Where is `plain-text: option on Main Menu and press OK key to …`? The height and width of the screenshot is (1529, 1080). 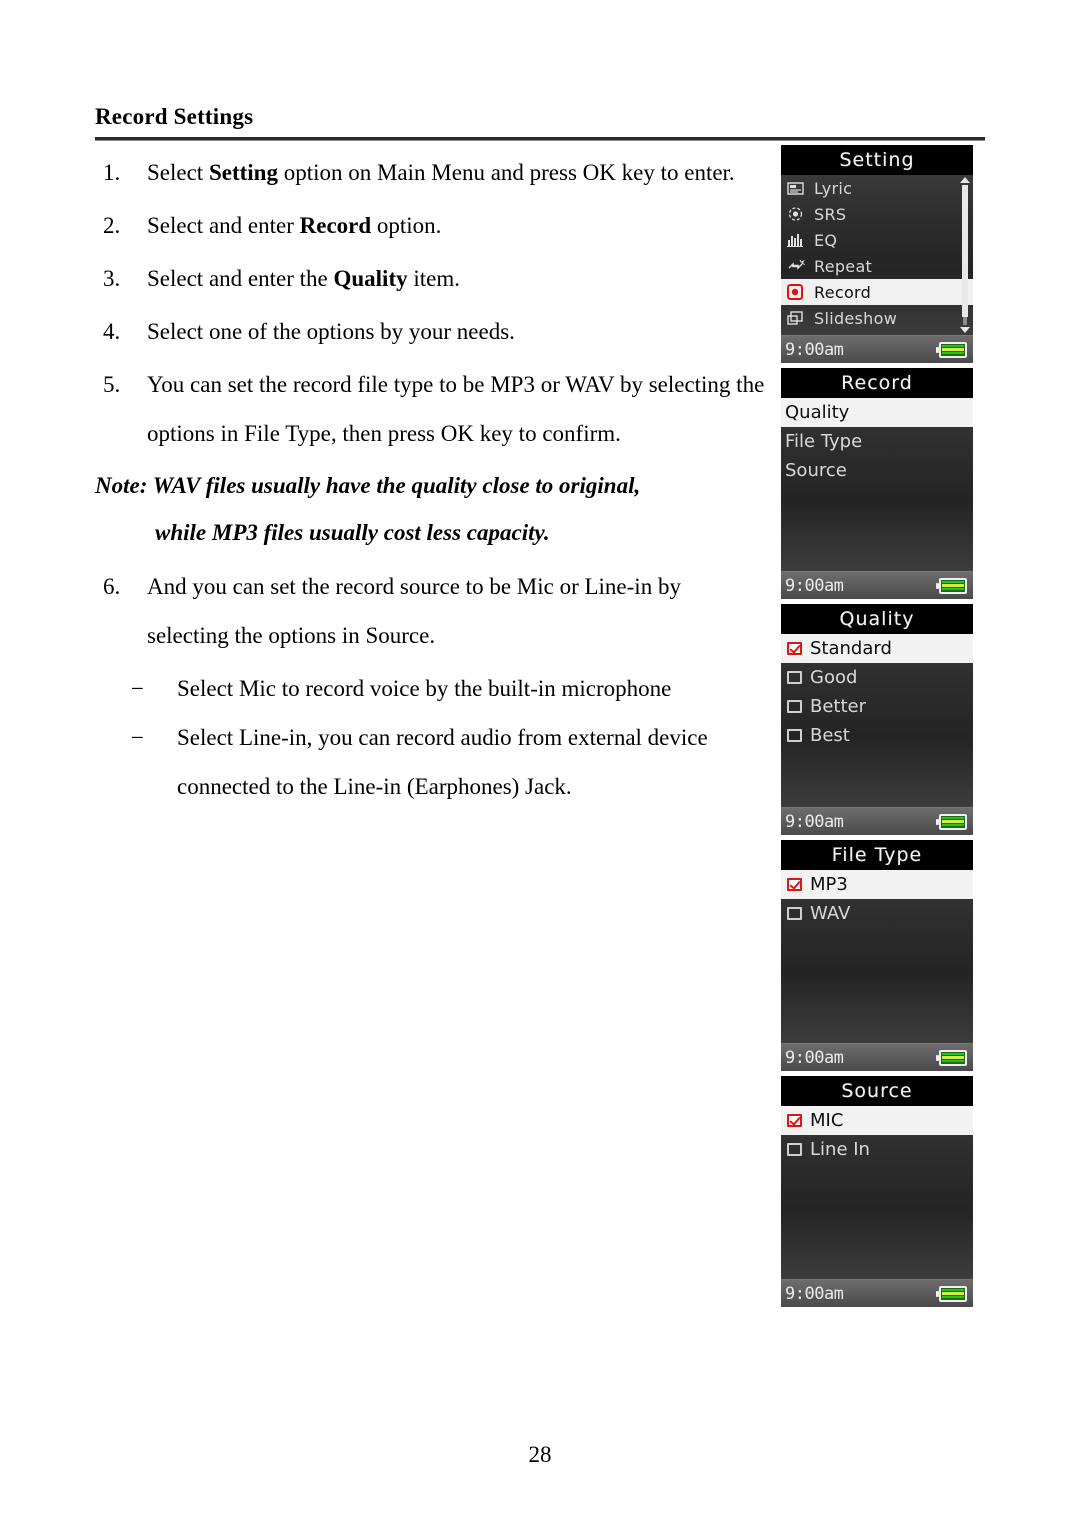
plain-text: option on Main Menu and press OK key to … is located at coordinates (506, 172).